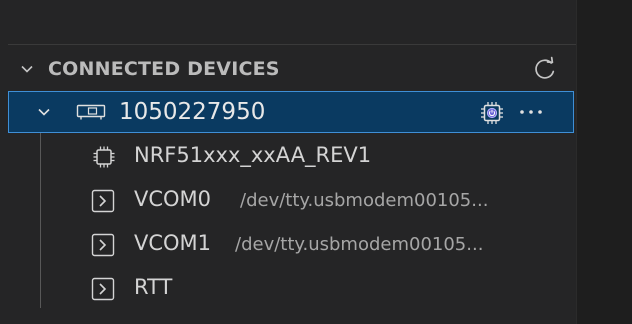 This screenshot has height=324, width=632. I want to click on connected-devices-header: CONNECTED DEVICES, so click(292, 70).